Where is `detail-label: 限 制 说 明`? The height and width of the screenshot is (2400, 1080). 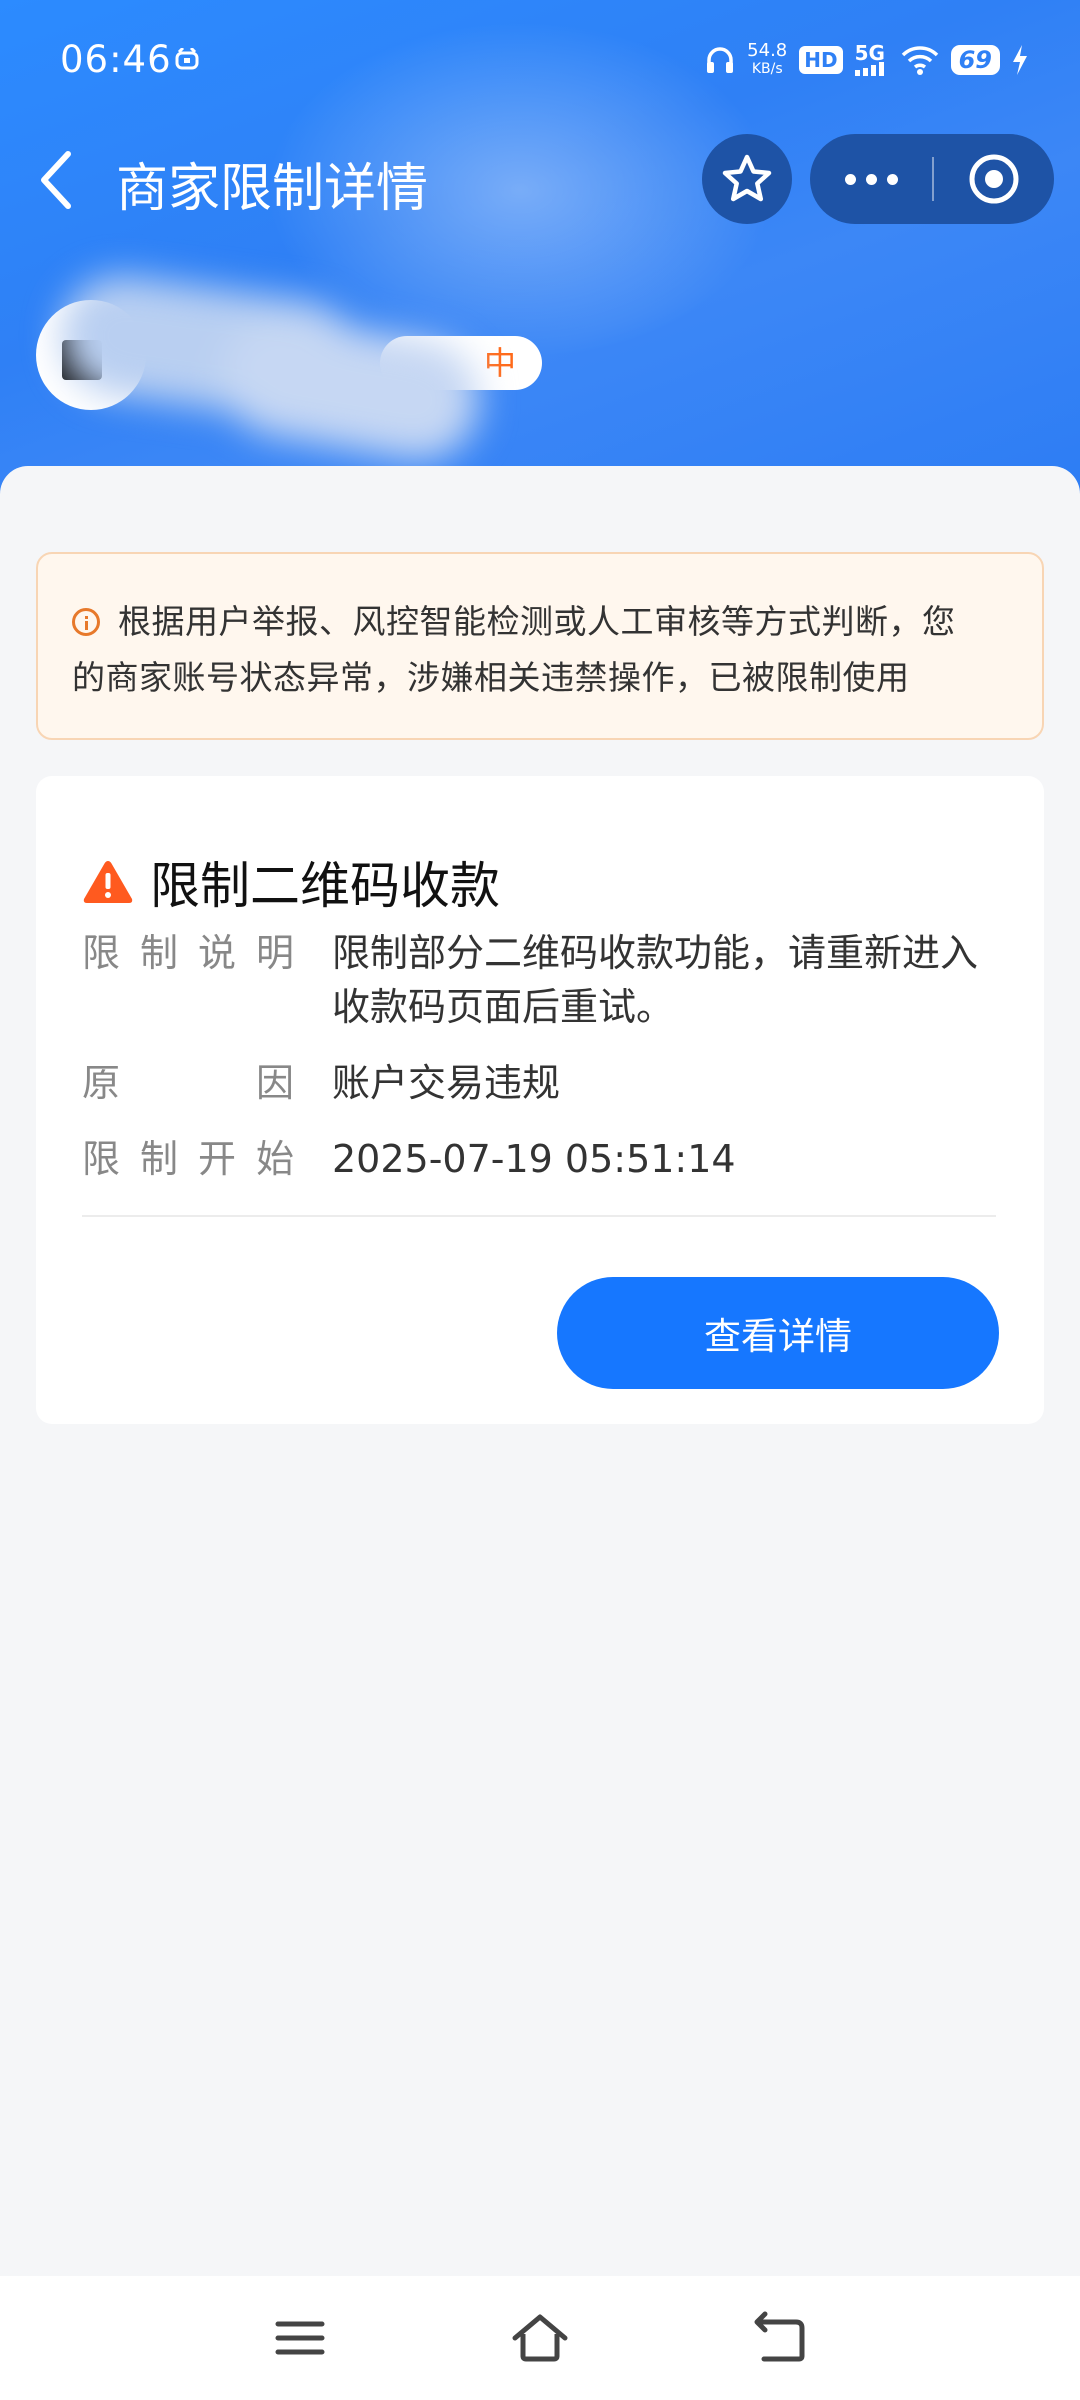 detail-label: 限 制 说 明 is located at coordinates (207, 980).